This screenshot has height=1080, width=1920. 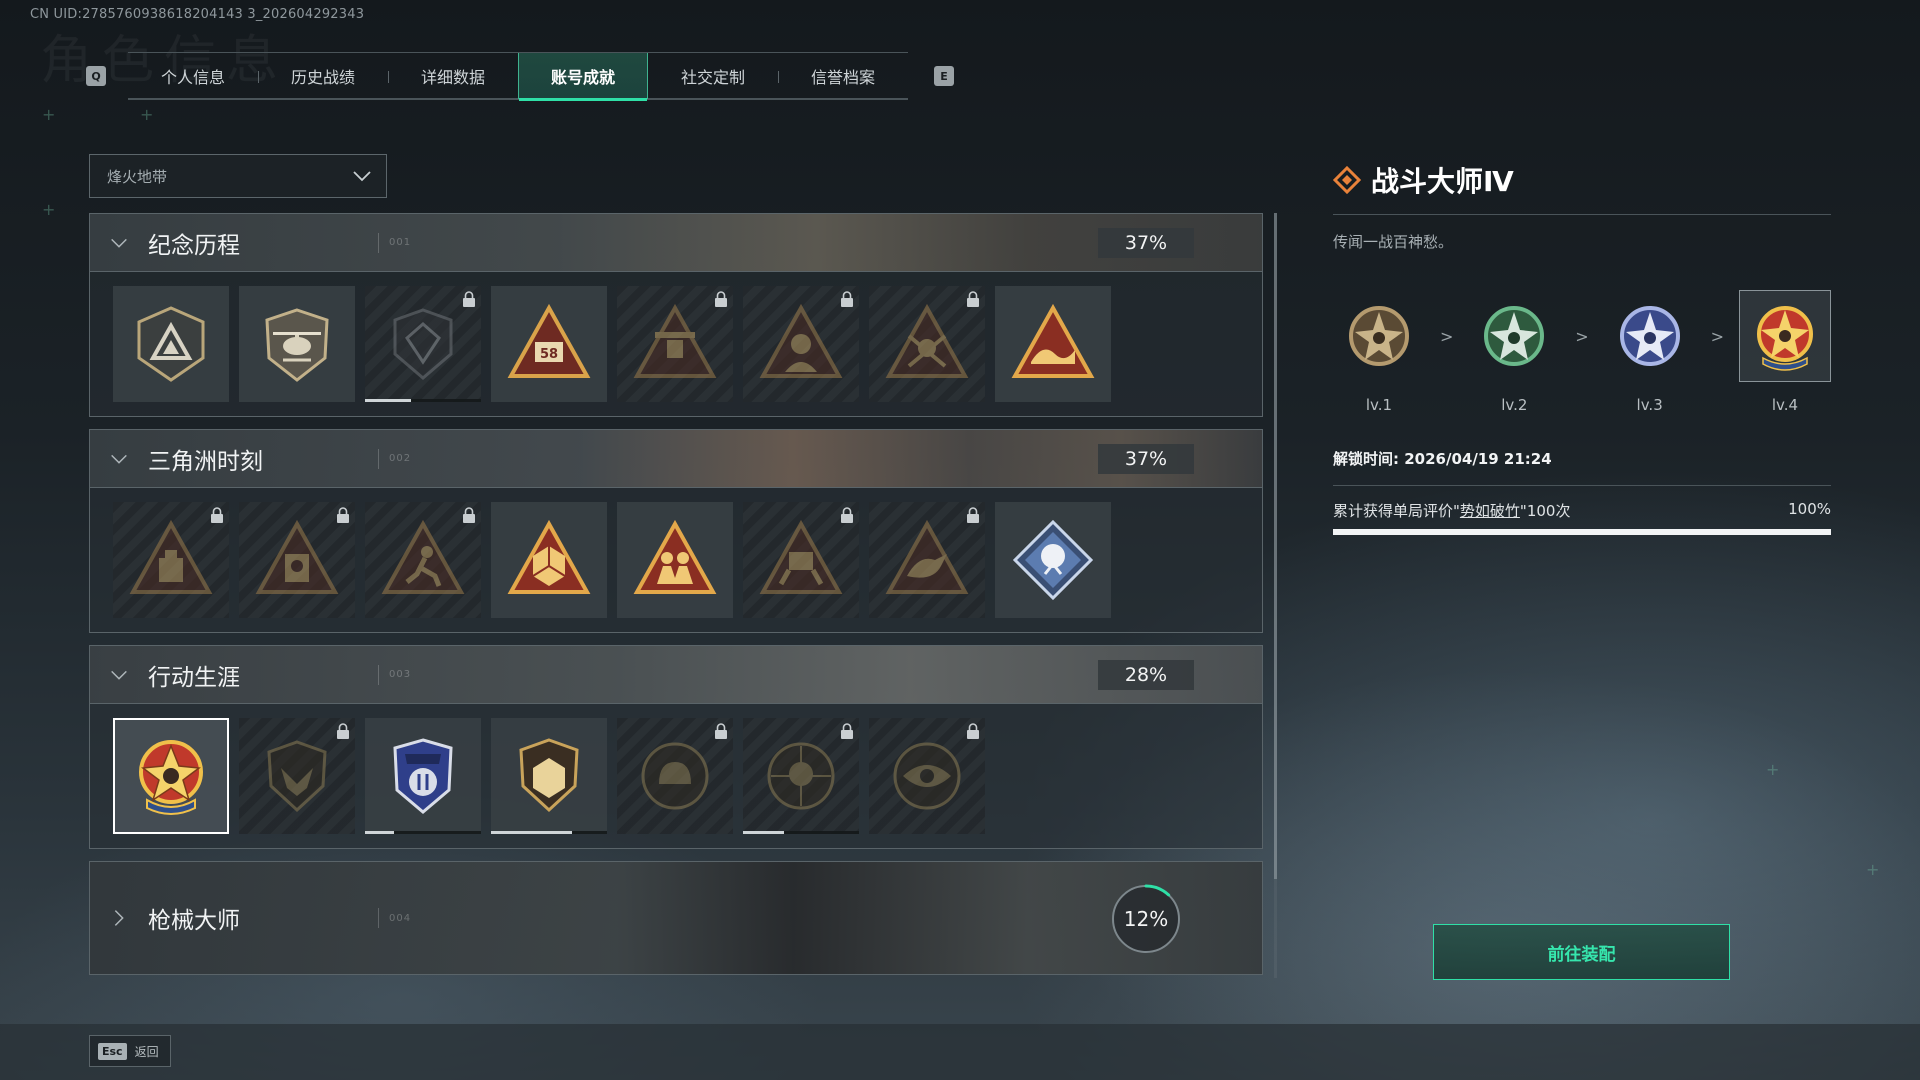 I want to click on badge-shield, so click(x=423, y=344).